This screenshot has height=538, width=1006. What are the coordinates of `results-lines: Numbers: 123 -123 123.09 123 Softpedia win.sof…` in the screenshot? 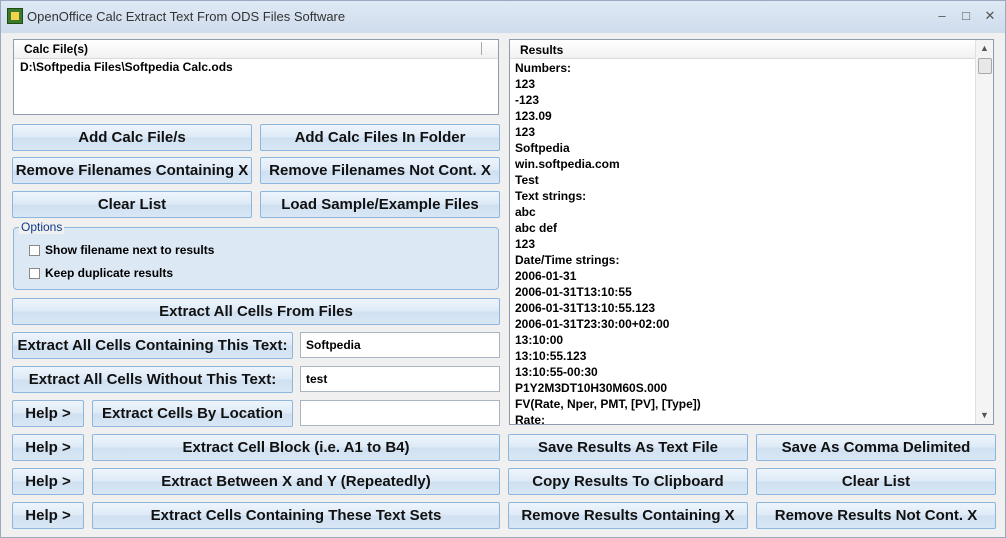 It's located at (608, 244).